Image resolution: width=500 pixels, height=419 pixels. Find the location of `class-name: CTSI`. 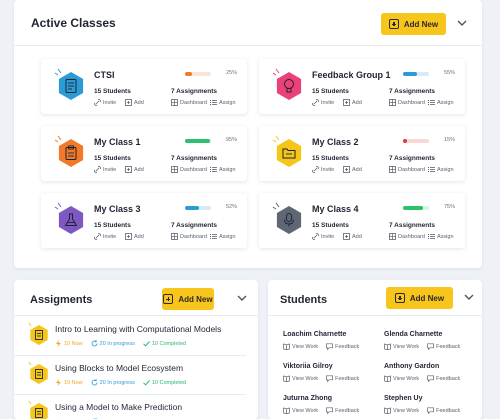

class-name: CTSI is located at coordinates (104, 75).